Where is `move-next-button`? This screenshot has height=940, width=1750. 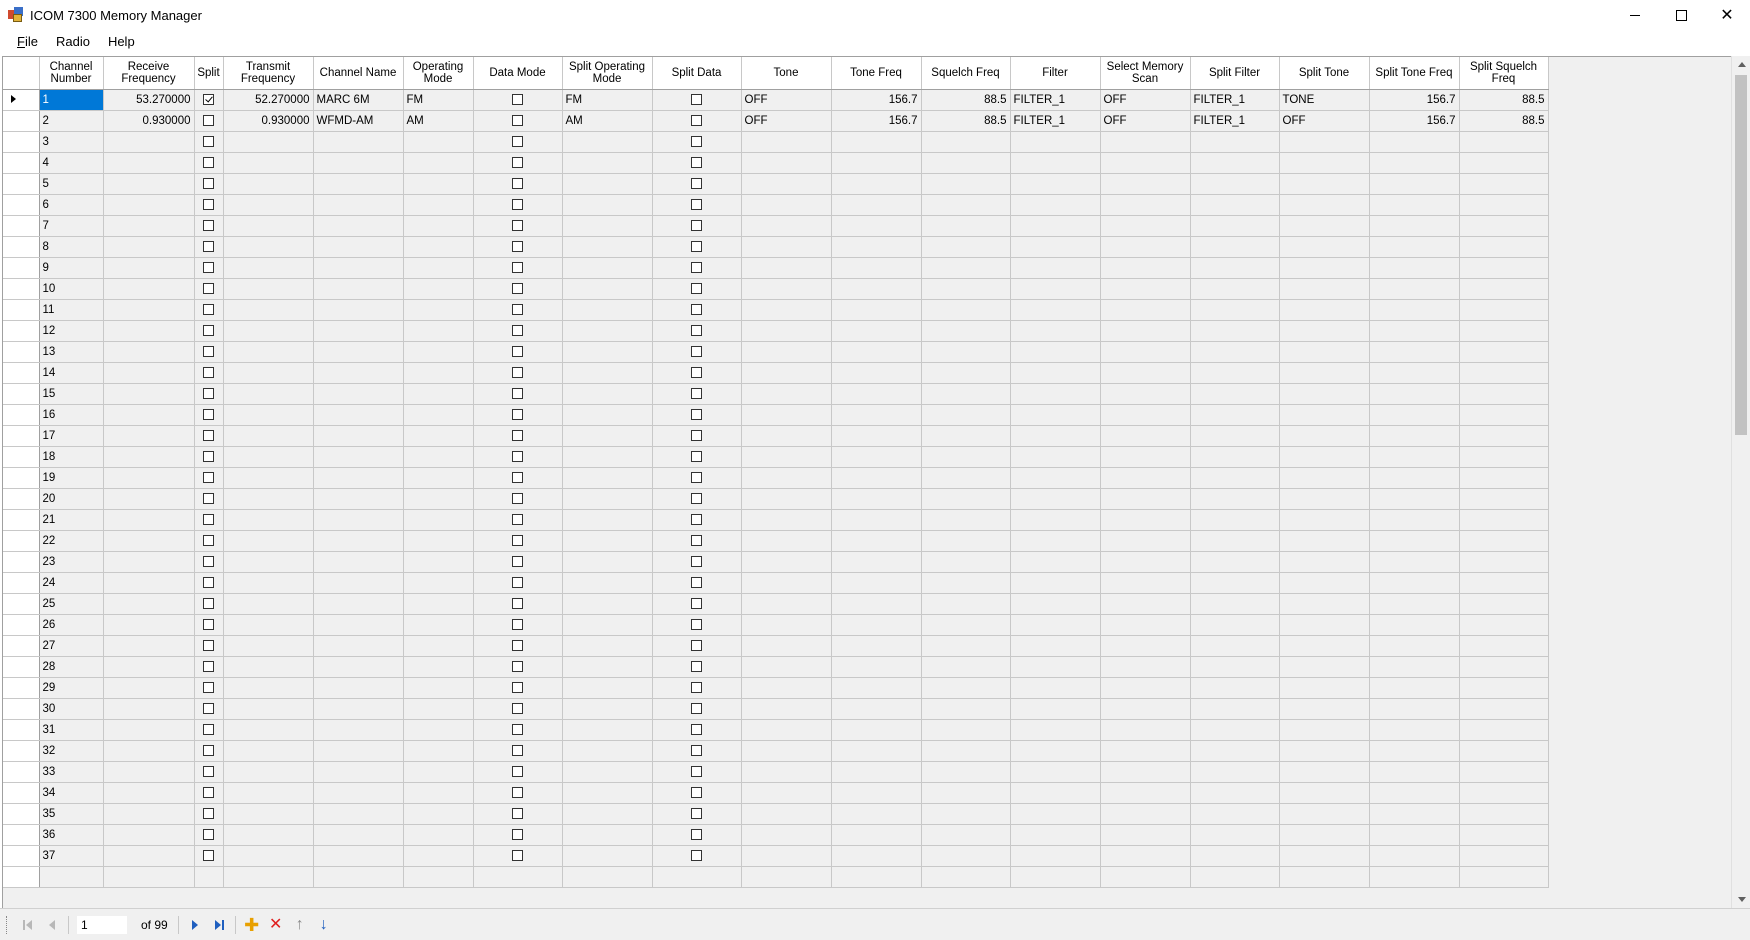
move-next-button is located at coordinates (195, 925).